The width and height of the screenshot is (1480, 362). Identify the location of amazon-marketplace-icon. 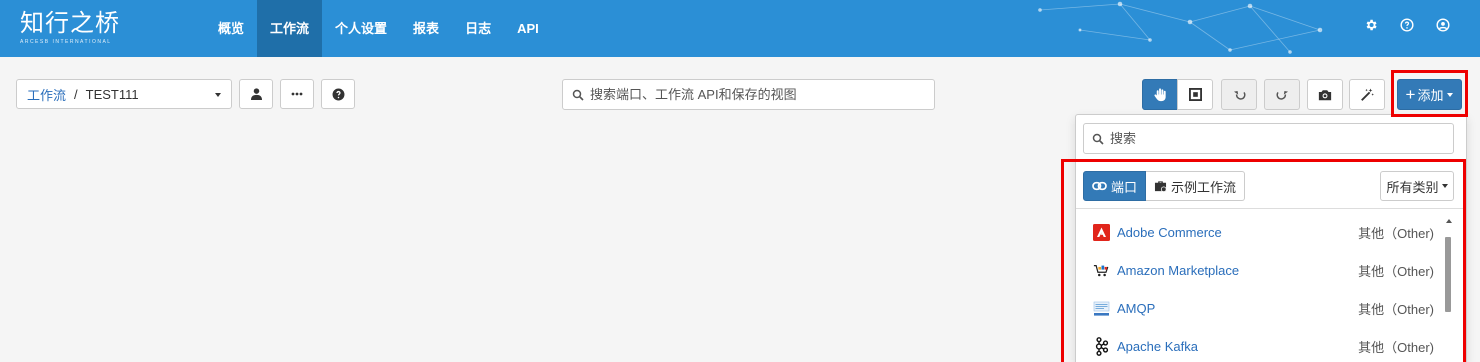
(1101, 270).